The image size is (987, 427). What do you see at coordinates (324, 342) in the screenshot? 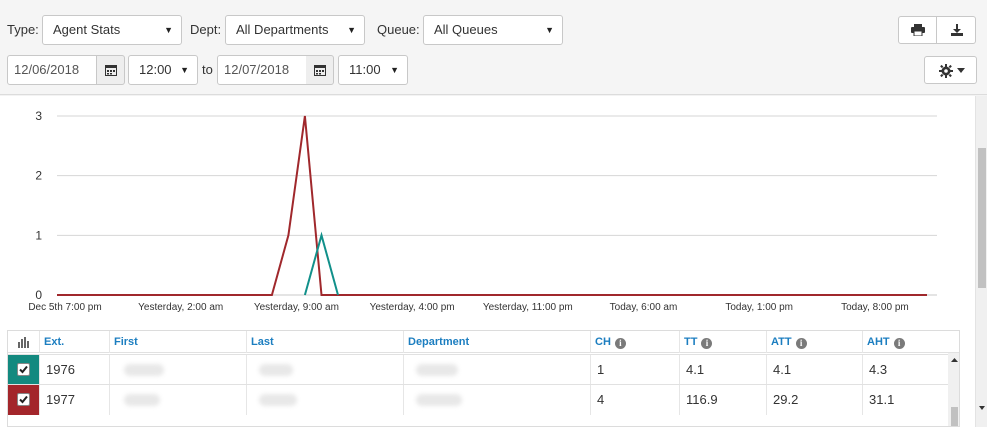
I see `column-header-last: Last` at bounding box center [324, 342].